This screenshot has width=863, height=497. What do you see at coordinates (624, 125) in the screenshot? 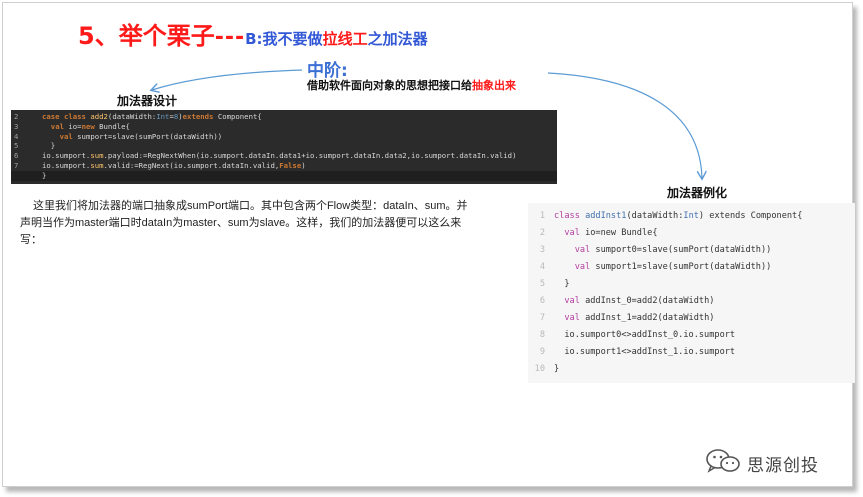
I see `arrow-to-instance` at bounding box center [624, 125].